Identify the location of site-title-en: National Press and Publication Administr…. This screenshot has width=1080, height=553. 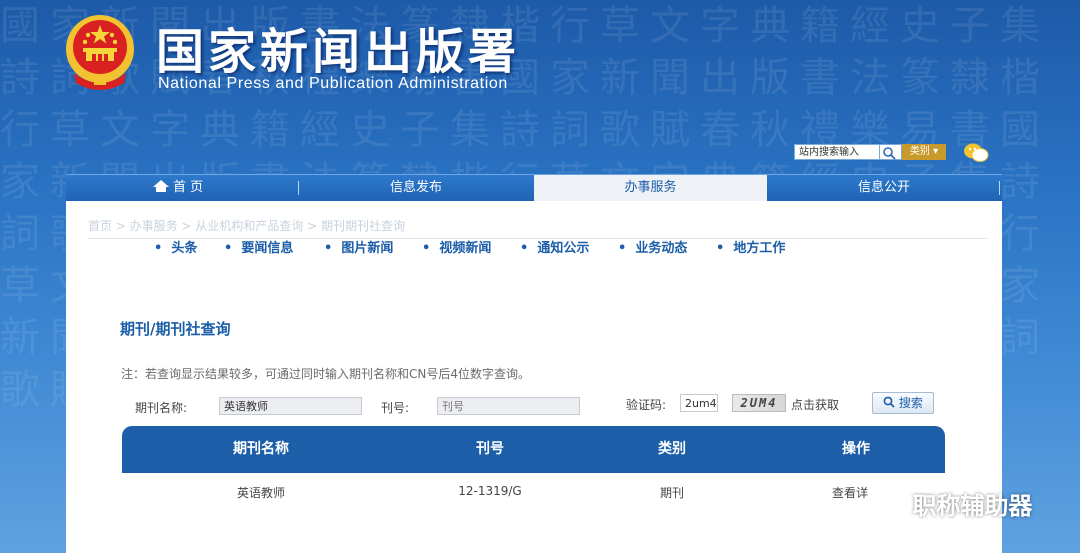
(333, 83).